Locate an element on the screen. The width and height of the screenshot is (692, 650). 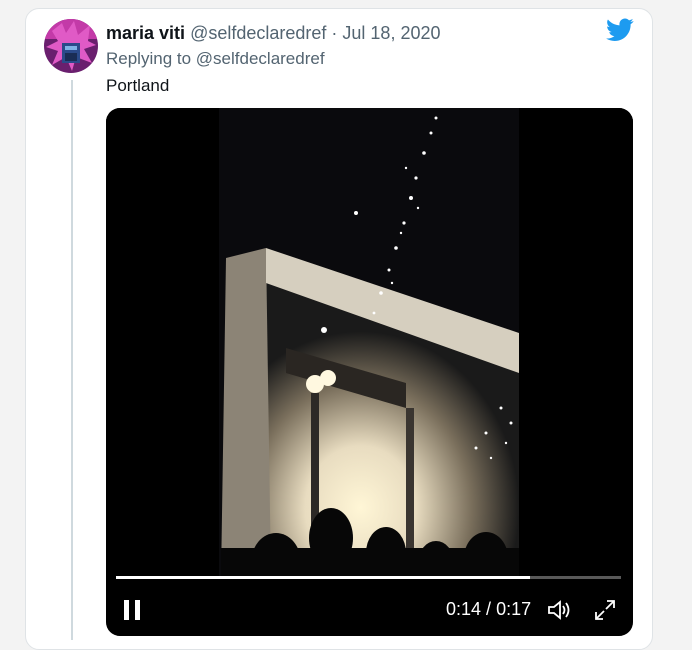
user-handle: @selfdeclaredref is located at coordinates (258, 33).